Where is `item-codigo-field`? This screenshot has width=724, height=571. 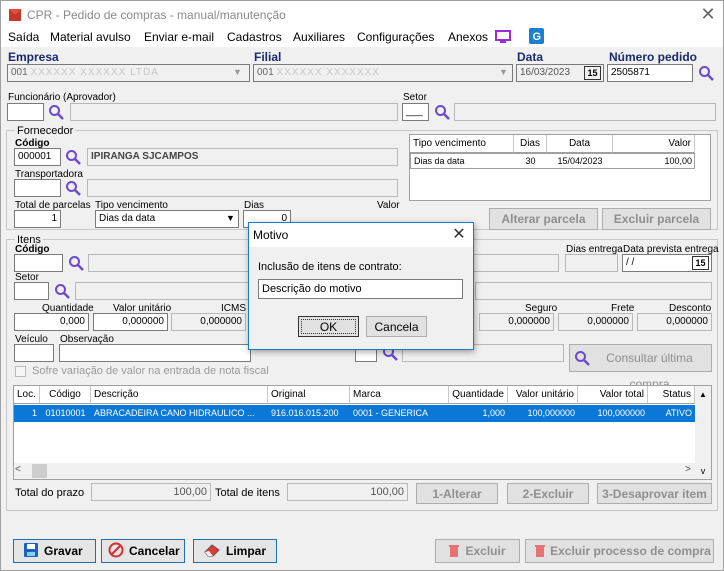 item-codigo-field is located at coordinates (38, 263).